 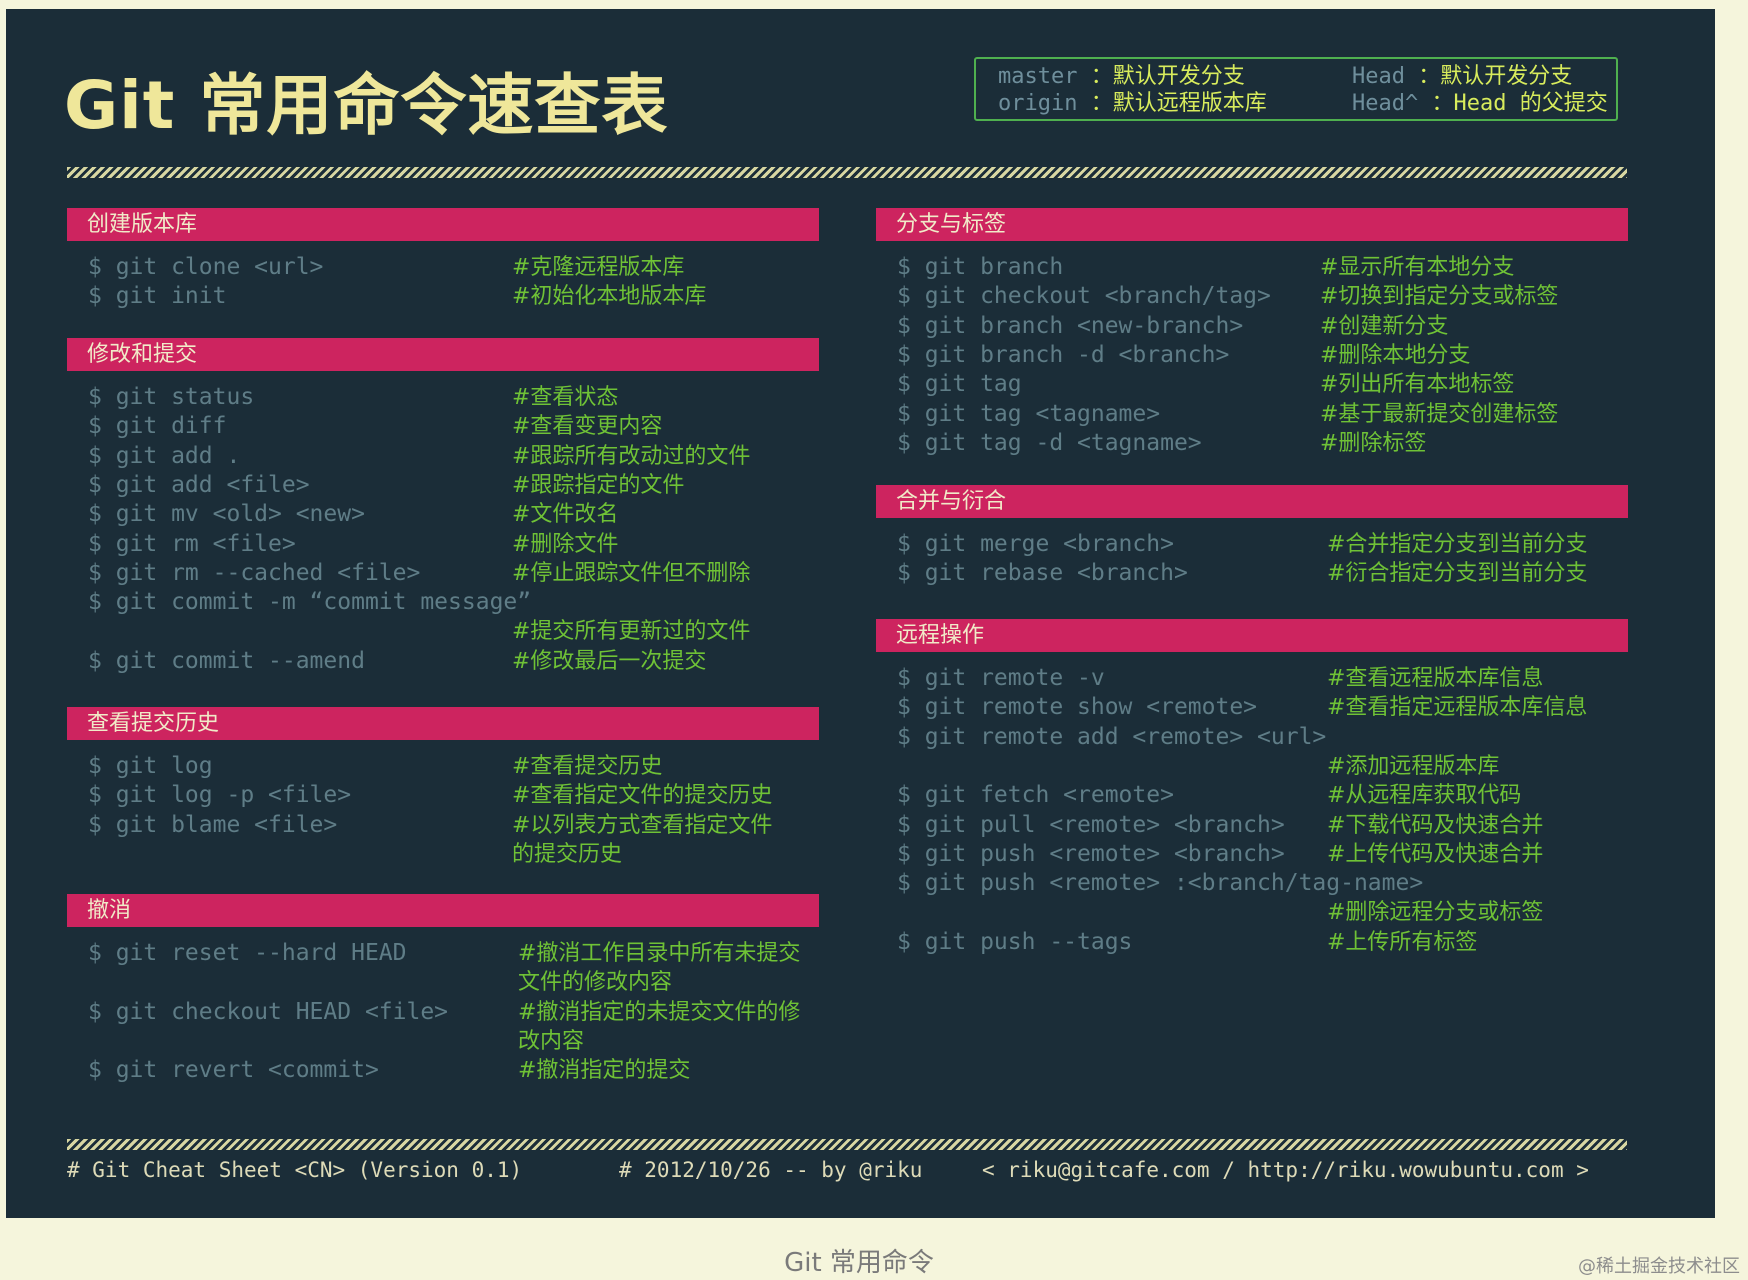 What do you see at coordinates (1063, 354) in the screenshot?
I see `command-text: $ git branch -d <branch>` at bounding box center [1063, 354].